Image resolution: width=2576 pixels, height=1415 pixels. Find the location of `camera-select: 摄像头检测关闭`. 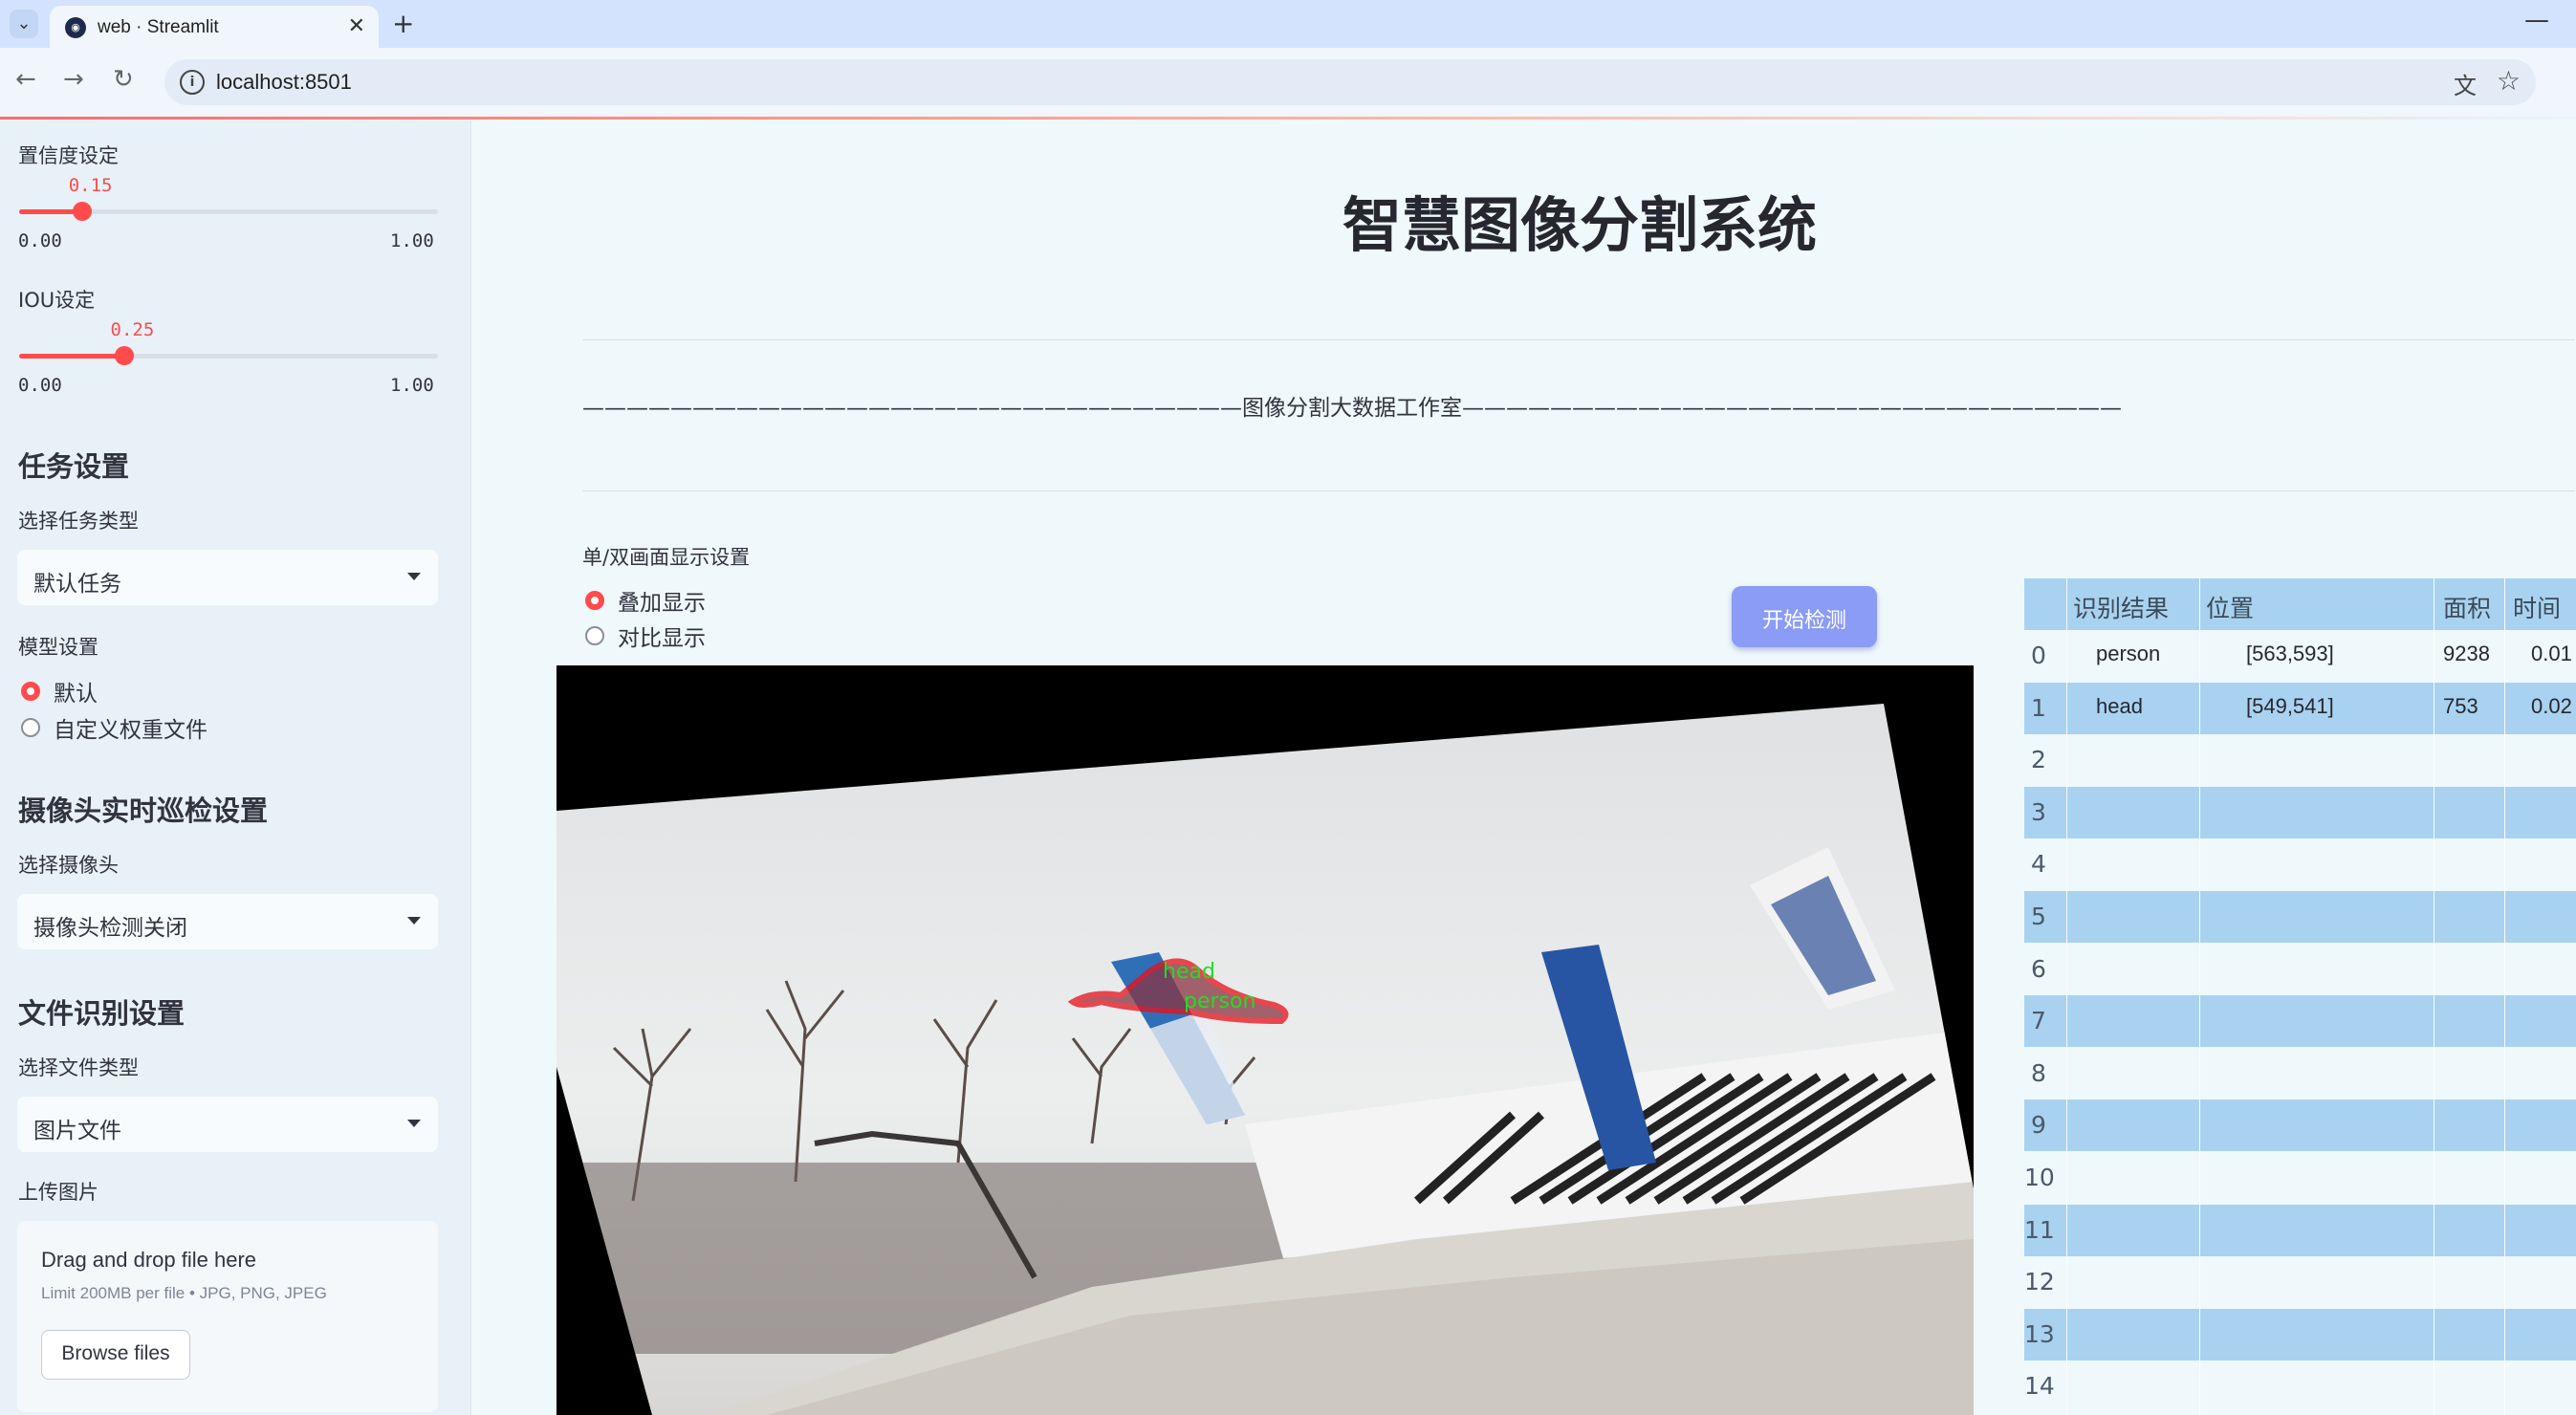

camera-select: 摄像头检测关闭 is located at coordinates (227, 922).